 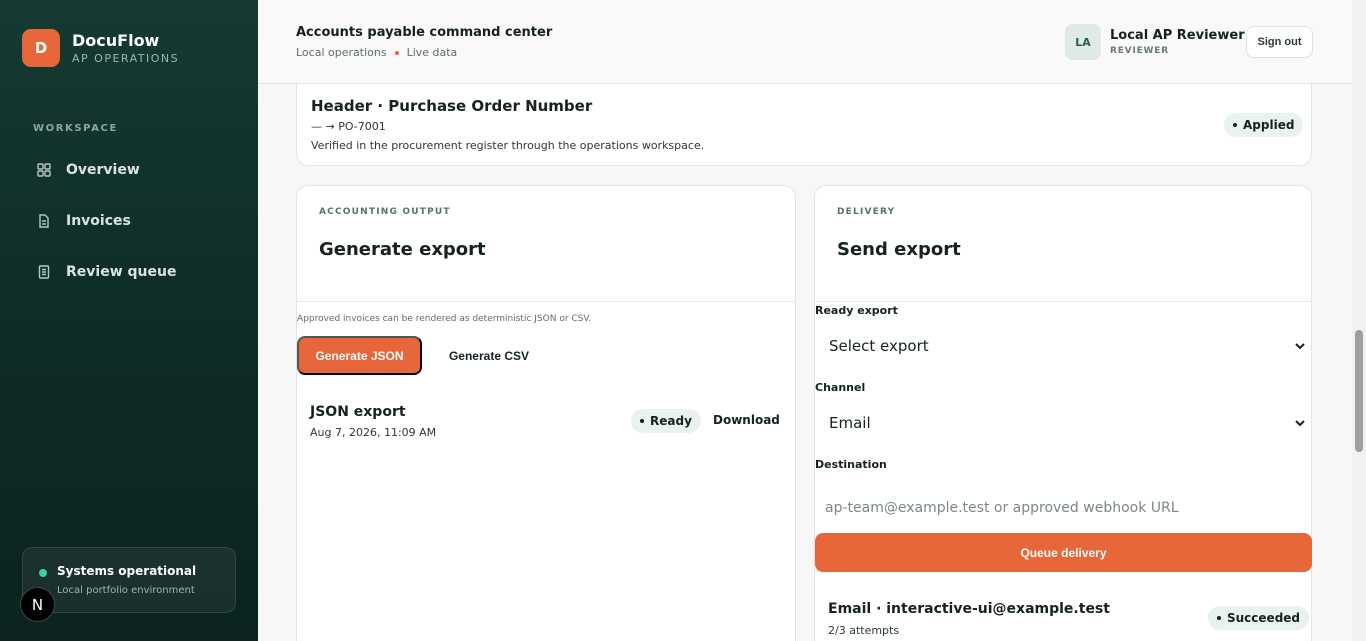 What do you see at coordinates (840, 387) in the screenshot?
I see `channel-label: Channel` at bounding box center [840, 387].